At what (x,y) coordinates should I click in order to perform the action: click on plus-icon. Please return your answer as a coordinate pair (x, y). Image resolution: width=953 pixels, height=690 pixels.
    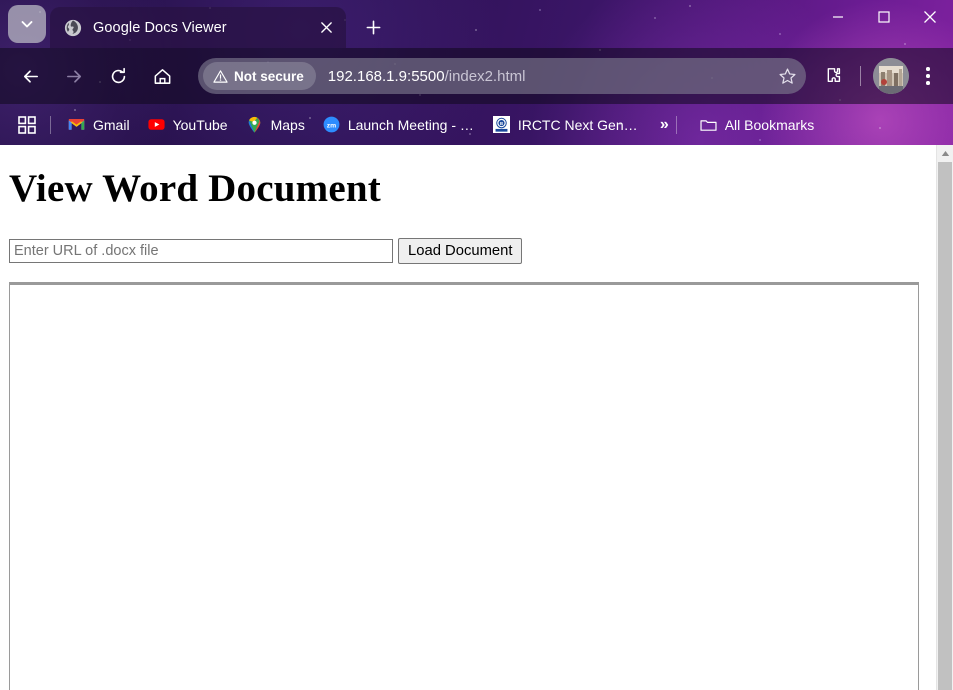
    Looking at the image, I should click on (373, 27).